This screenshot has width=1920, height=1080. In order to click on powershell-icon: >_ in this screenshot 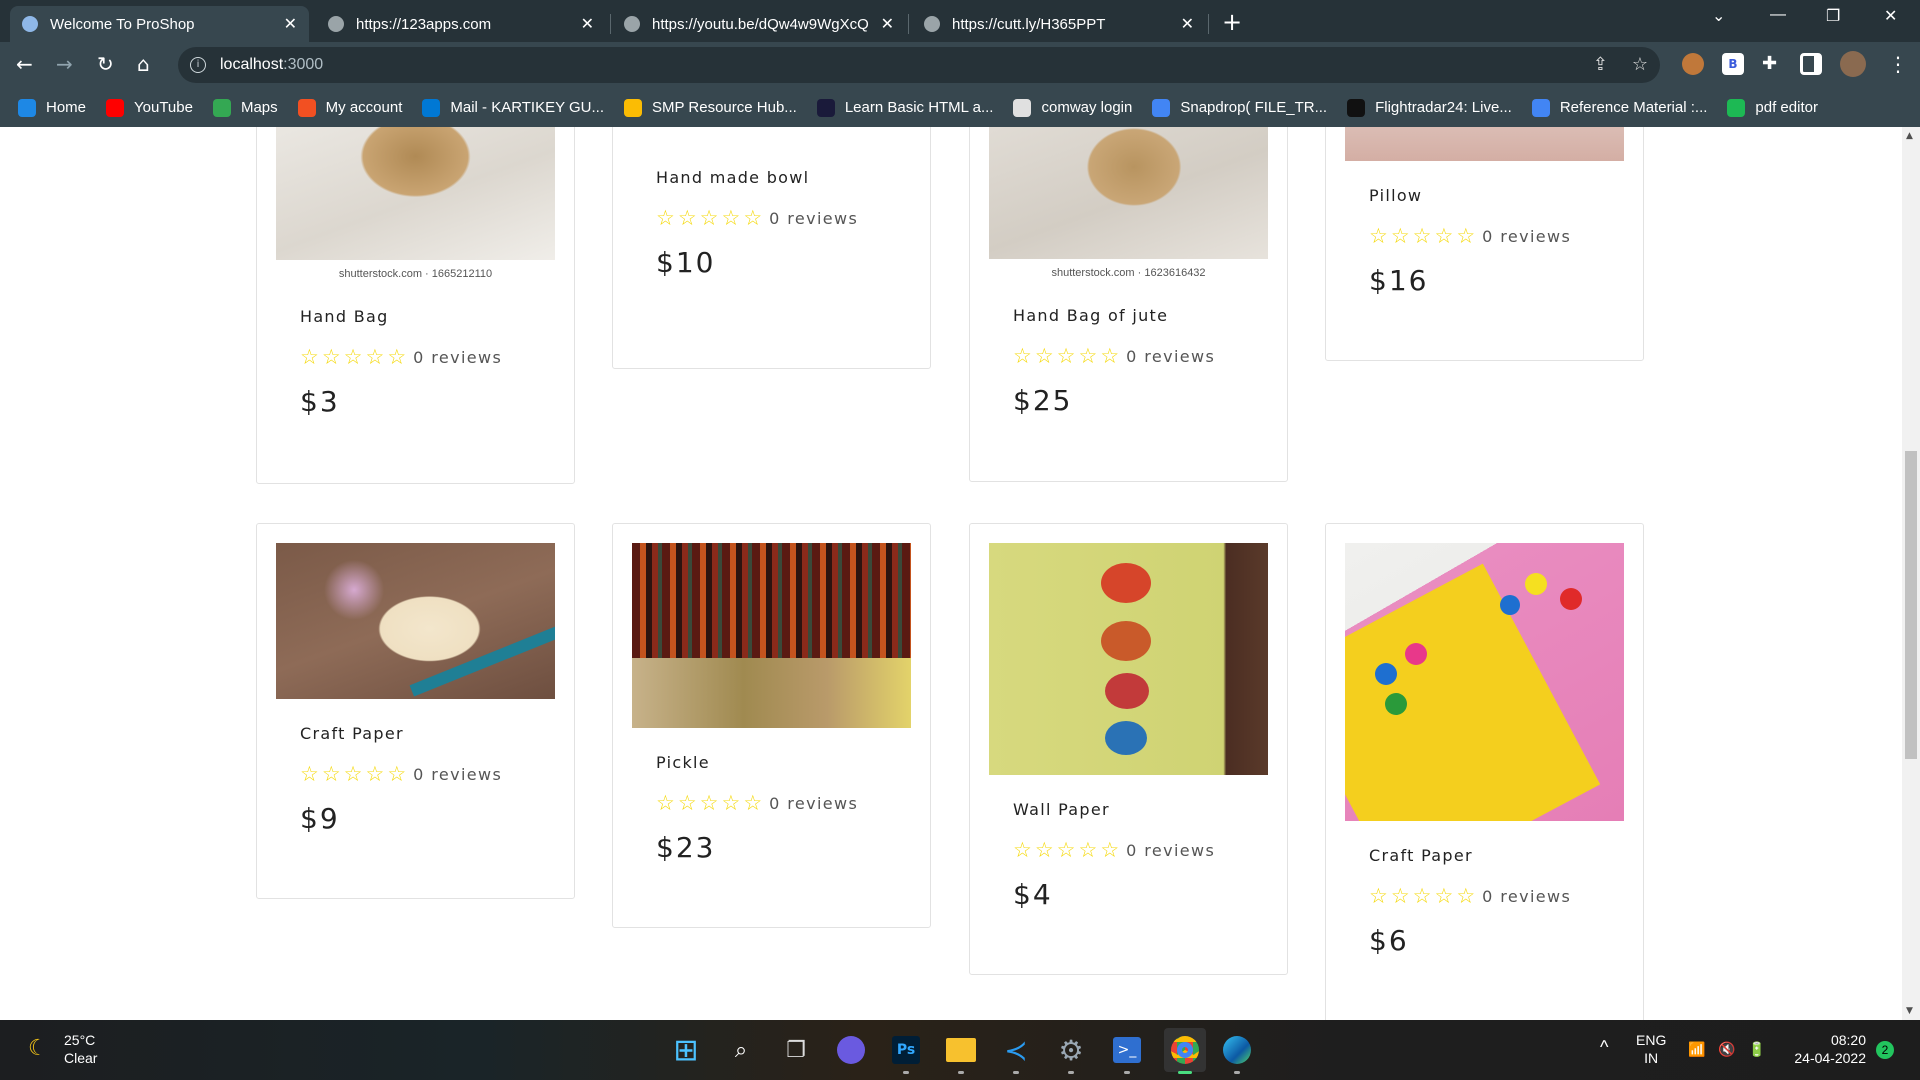, I will do `click(1127, 1050)`.